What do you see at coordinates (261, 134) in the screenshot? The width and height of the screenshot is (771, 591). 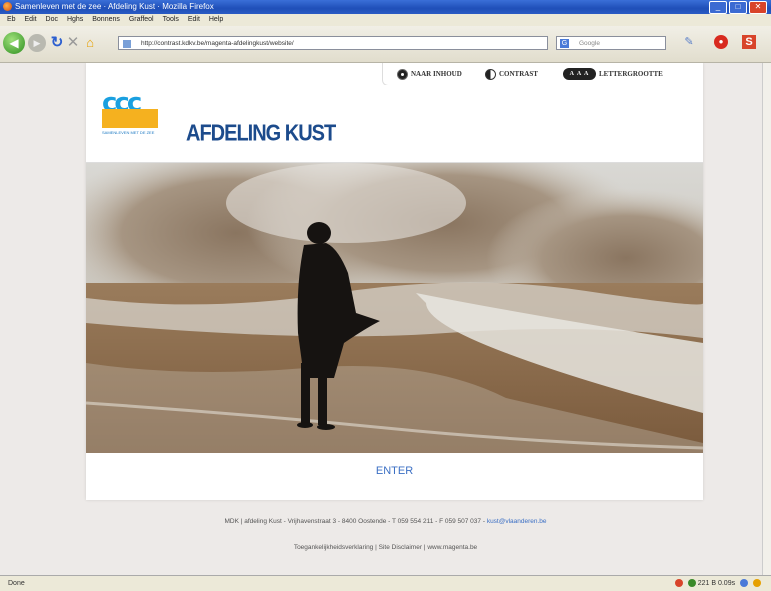 I see `page-title: AFDELING KUST` at bounding box center [261, 134].